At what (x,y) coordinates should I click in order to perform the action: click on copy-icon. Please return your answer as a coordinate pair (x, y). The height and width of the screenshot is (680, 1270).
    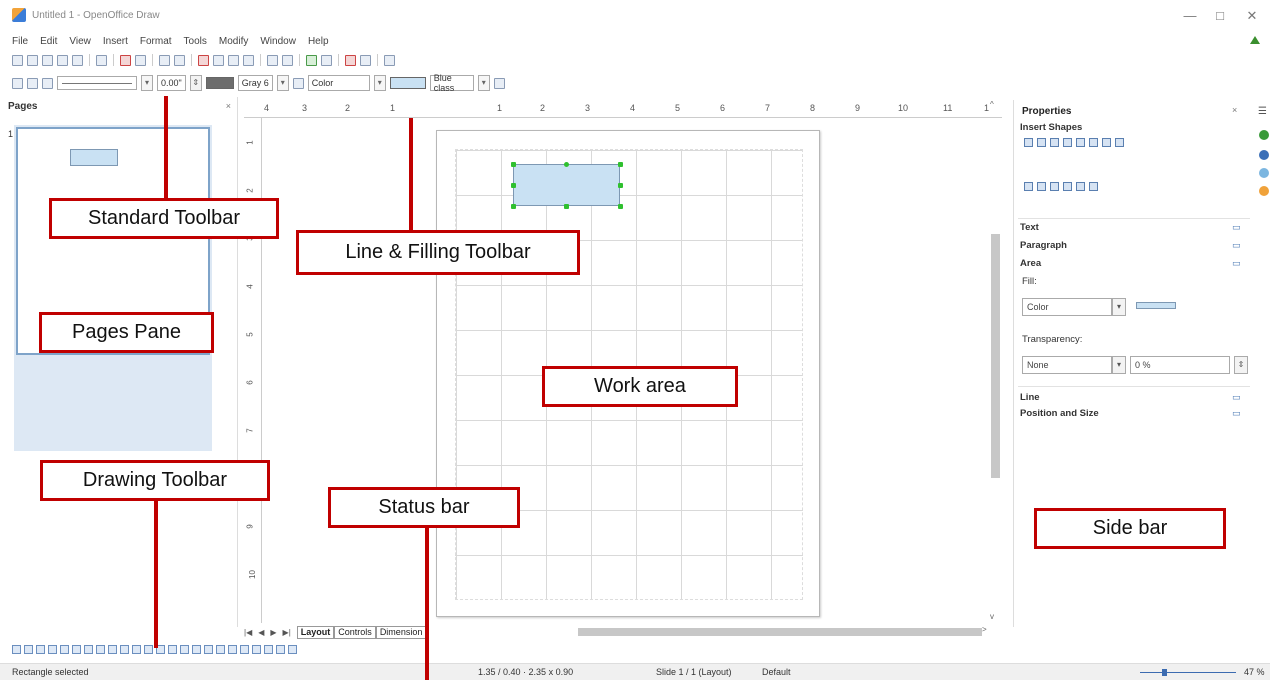
    Looking at the image, I should click on (218, 60).